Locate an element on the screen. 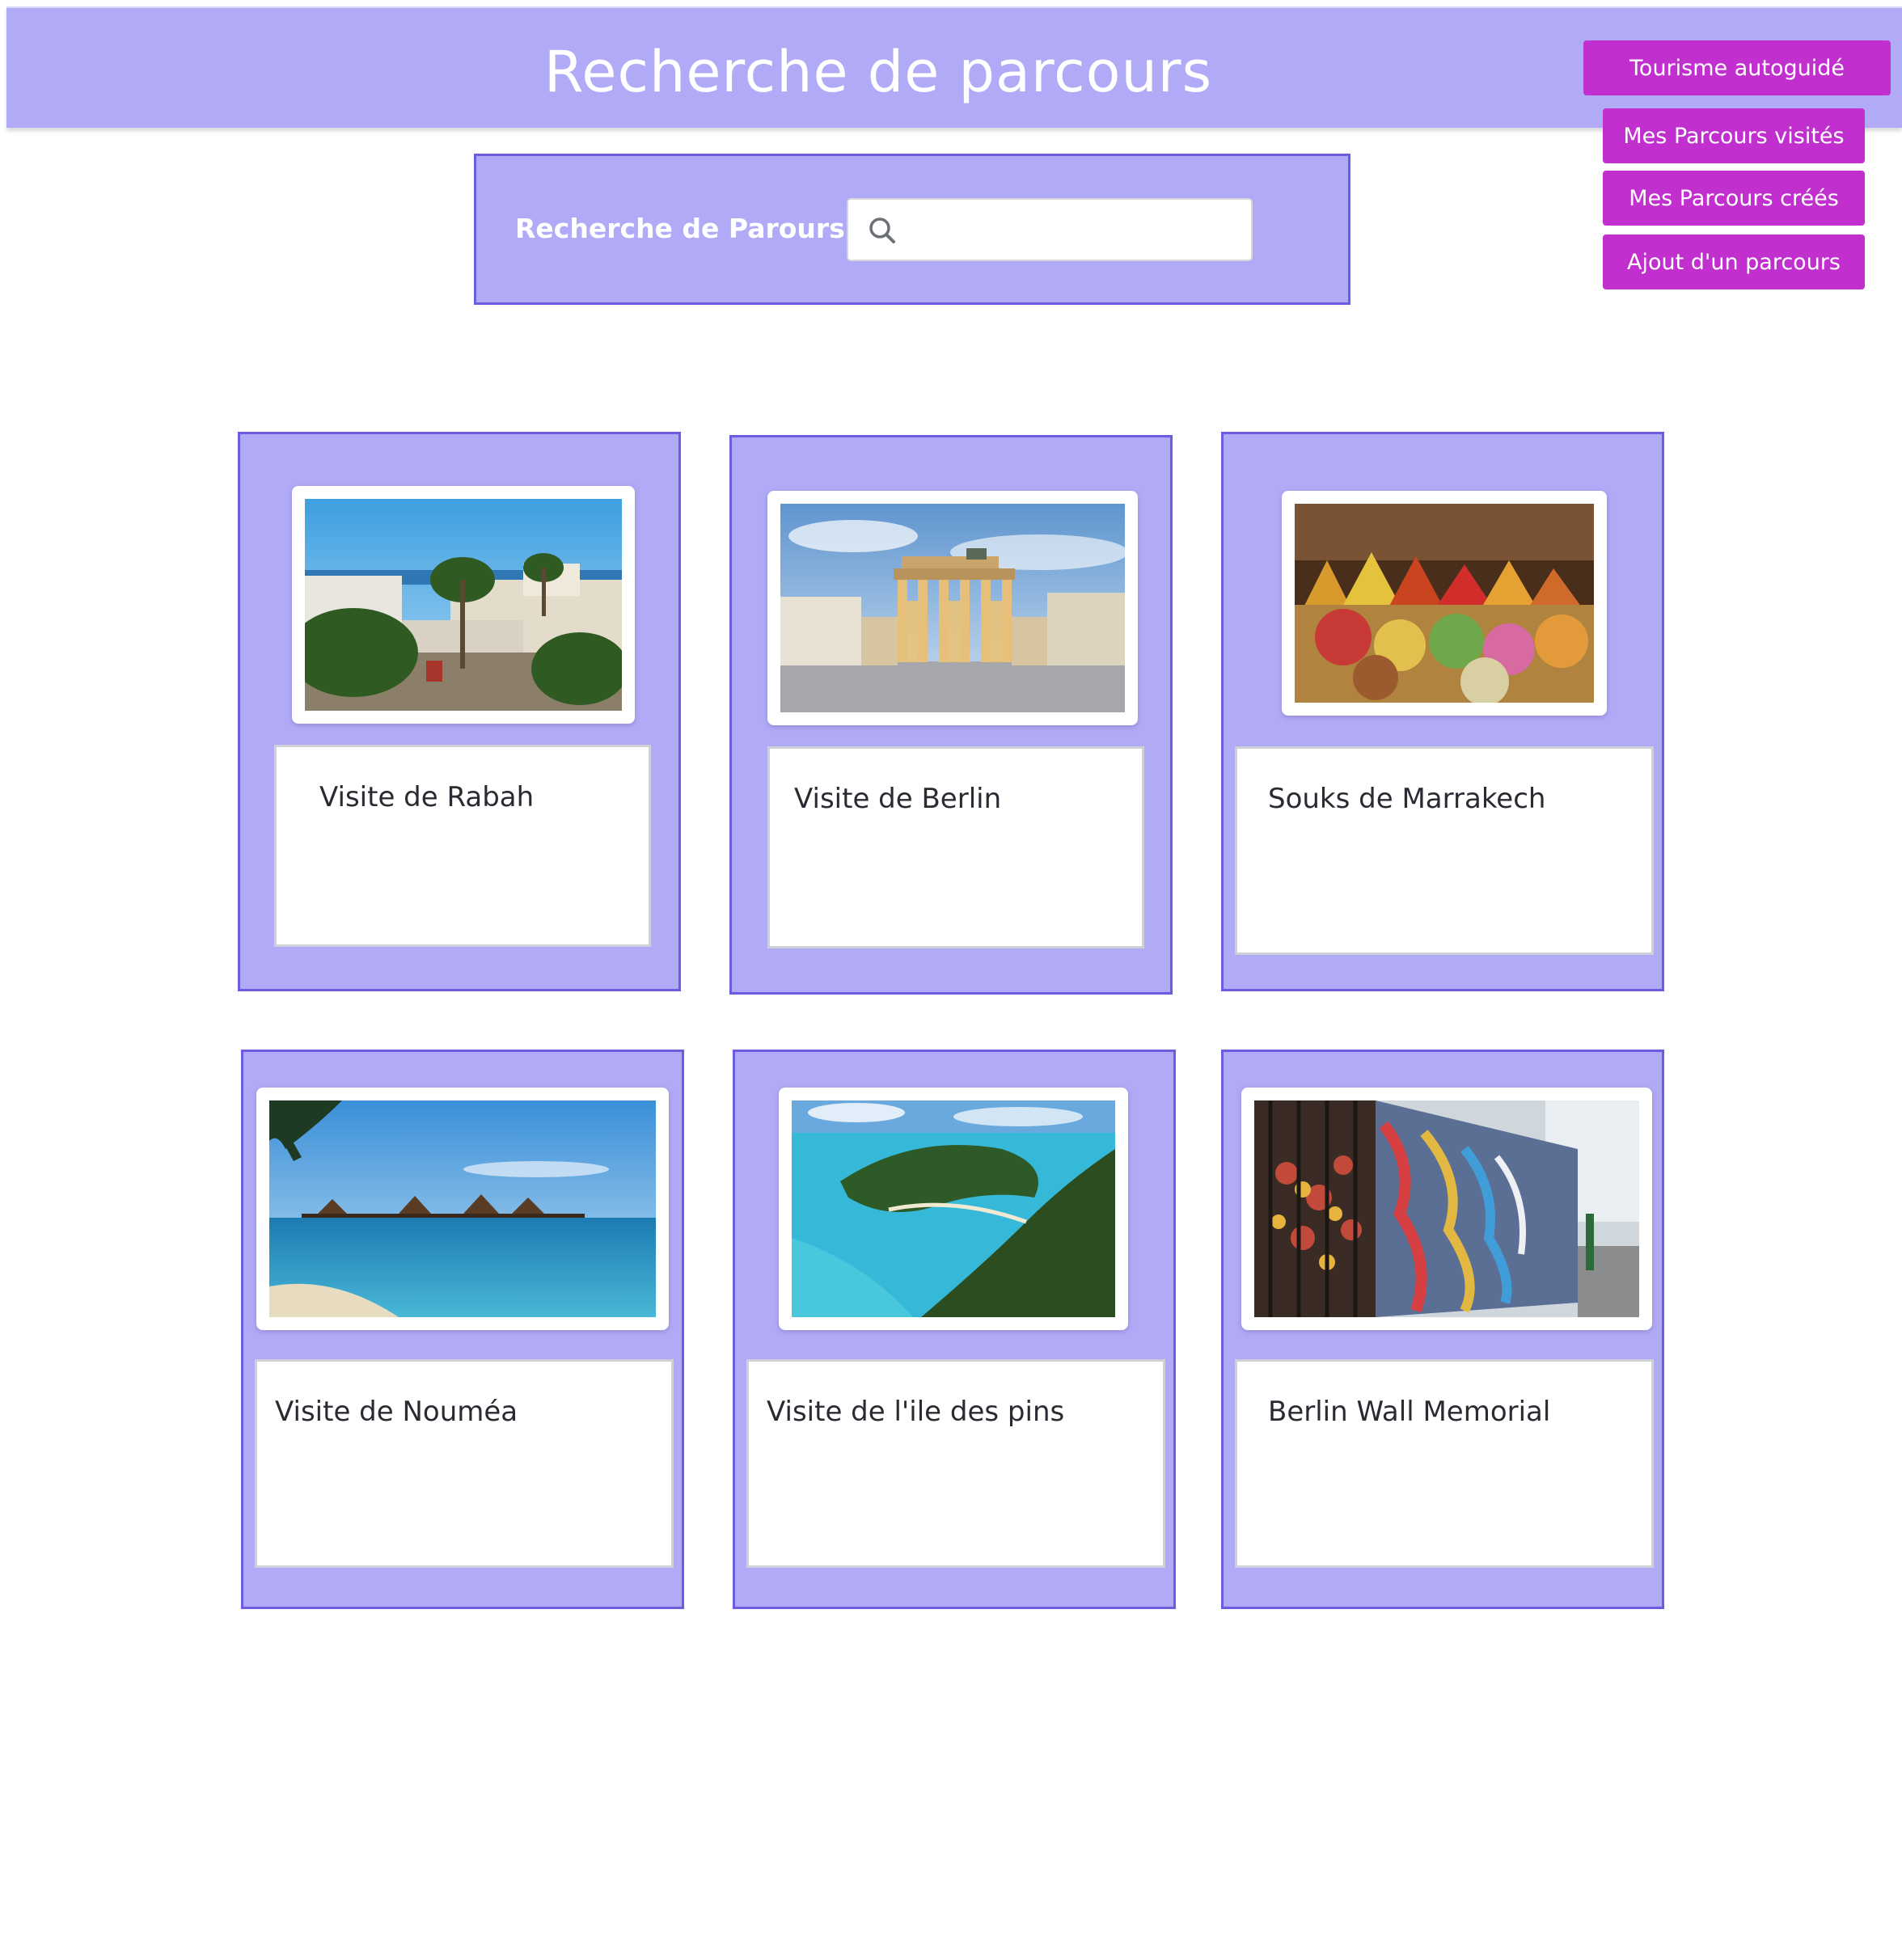 This screenshot has height=1960, width=1902. search-panel: Recherche de Parours is located at coordinates (912, 229).